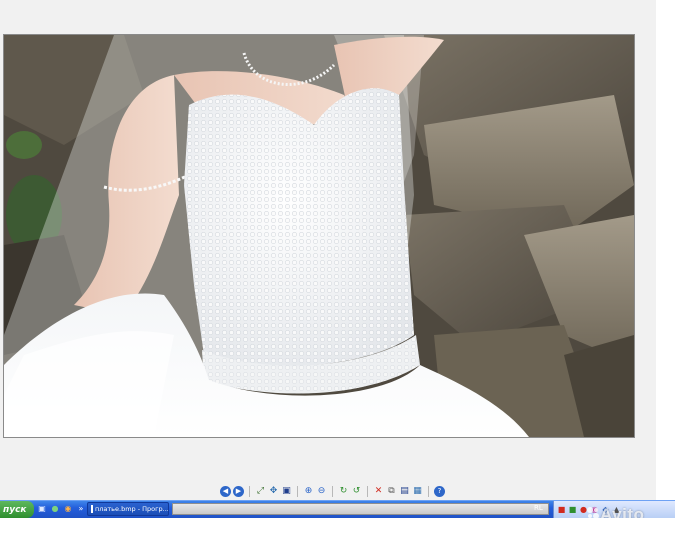 This screenshot has height=540, width=675. What do you see at coordinates (81, 509) in the screenshot?
I see `quick-launch-more-icon: »` at bounding box center [81, 509].